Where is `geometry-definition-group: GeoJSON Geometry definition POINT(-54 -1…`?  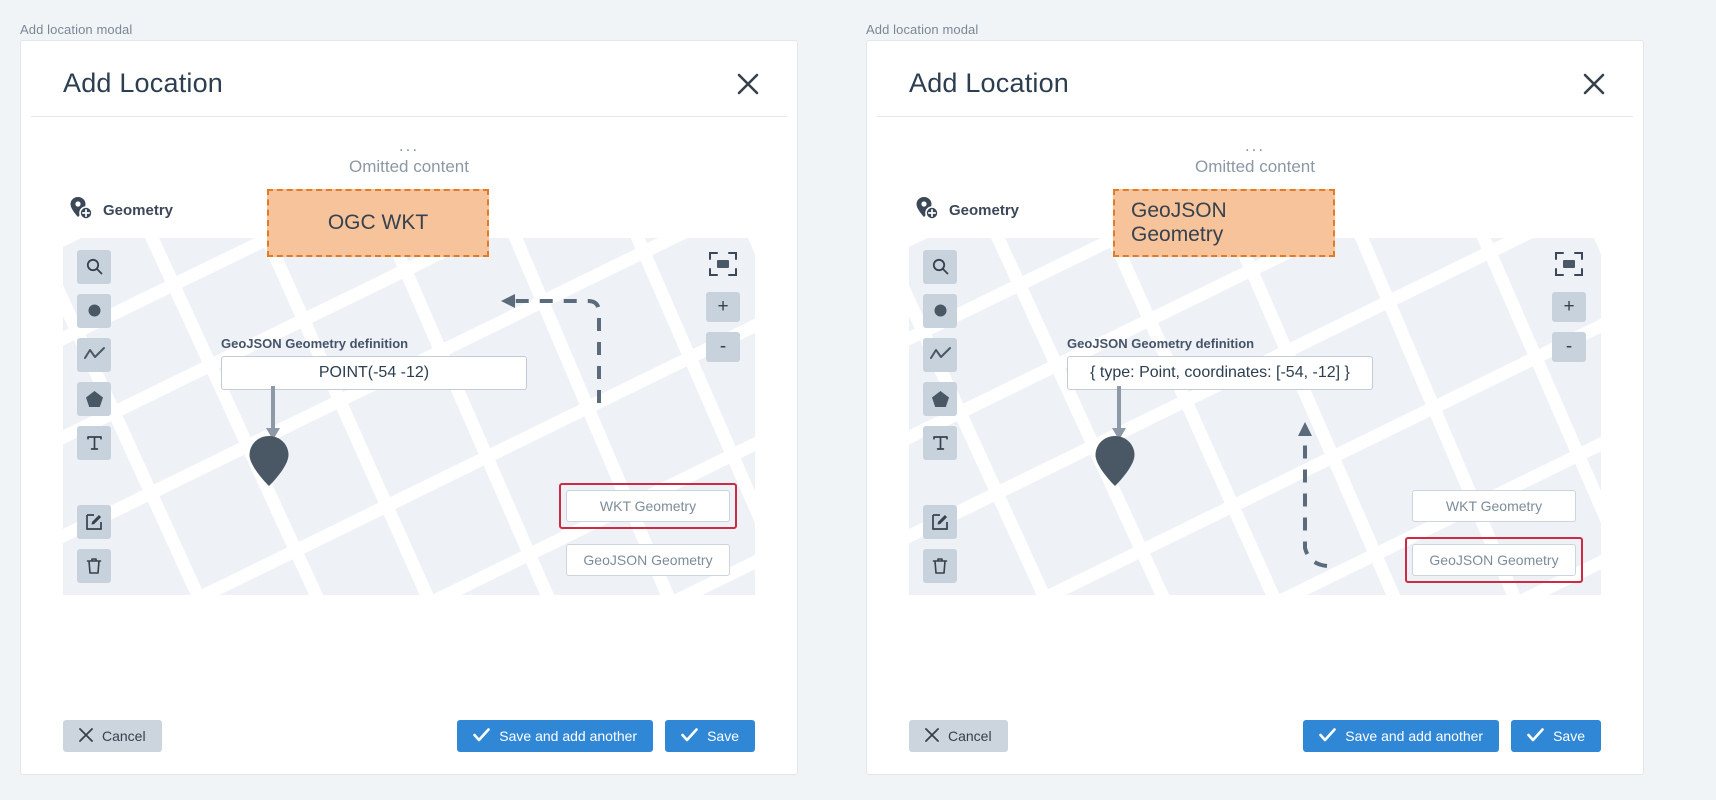 geometry-definition-group: GeoJSON Geometry definition POINT(-54 -1… is located at coordinates (374, 363).